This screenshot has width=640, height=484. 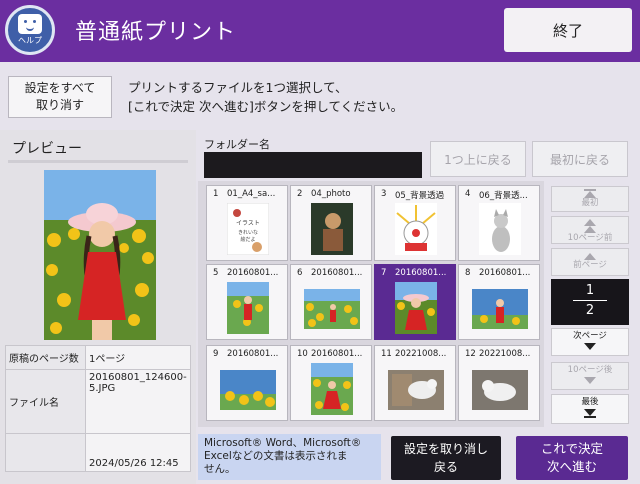 I want to click on pager-prev-label: 前ページ, so click(x=590, y=265).